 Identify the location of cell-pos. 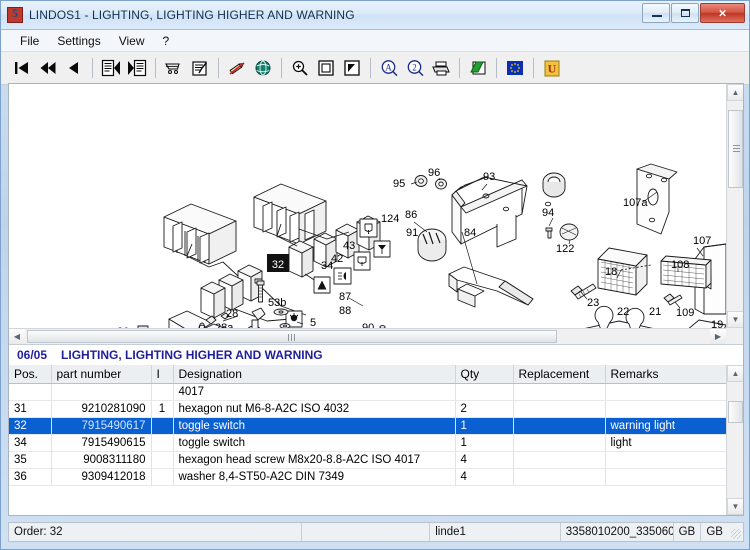
(30, 392).